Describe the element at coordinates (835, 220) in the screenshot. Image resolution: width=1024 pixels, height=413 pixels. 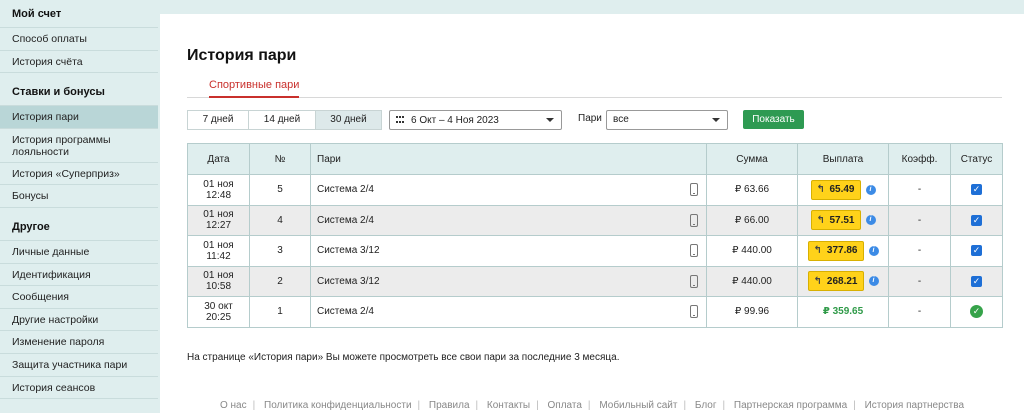
I see `cashout-button: ↰ 57.51` at that location.